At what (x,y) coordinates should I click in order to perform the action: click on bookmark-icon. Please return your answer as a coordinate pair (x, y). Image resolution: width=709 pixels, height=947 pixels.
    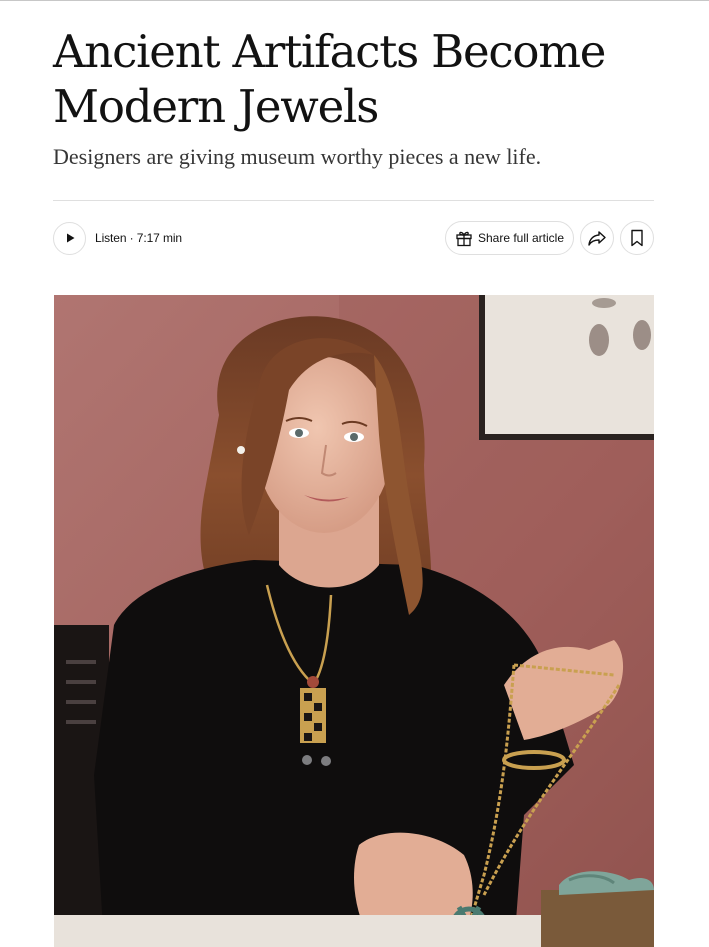
    Looking at the image, I should click on (637, 238).